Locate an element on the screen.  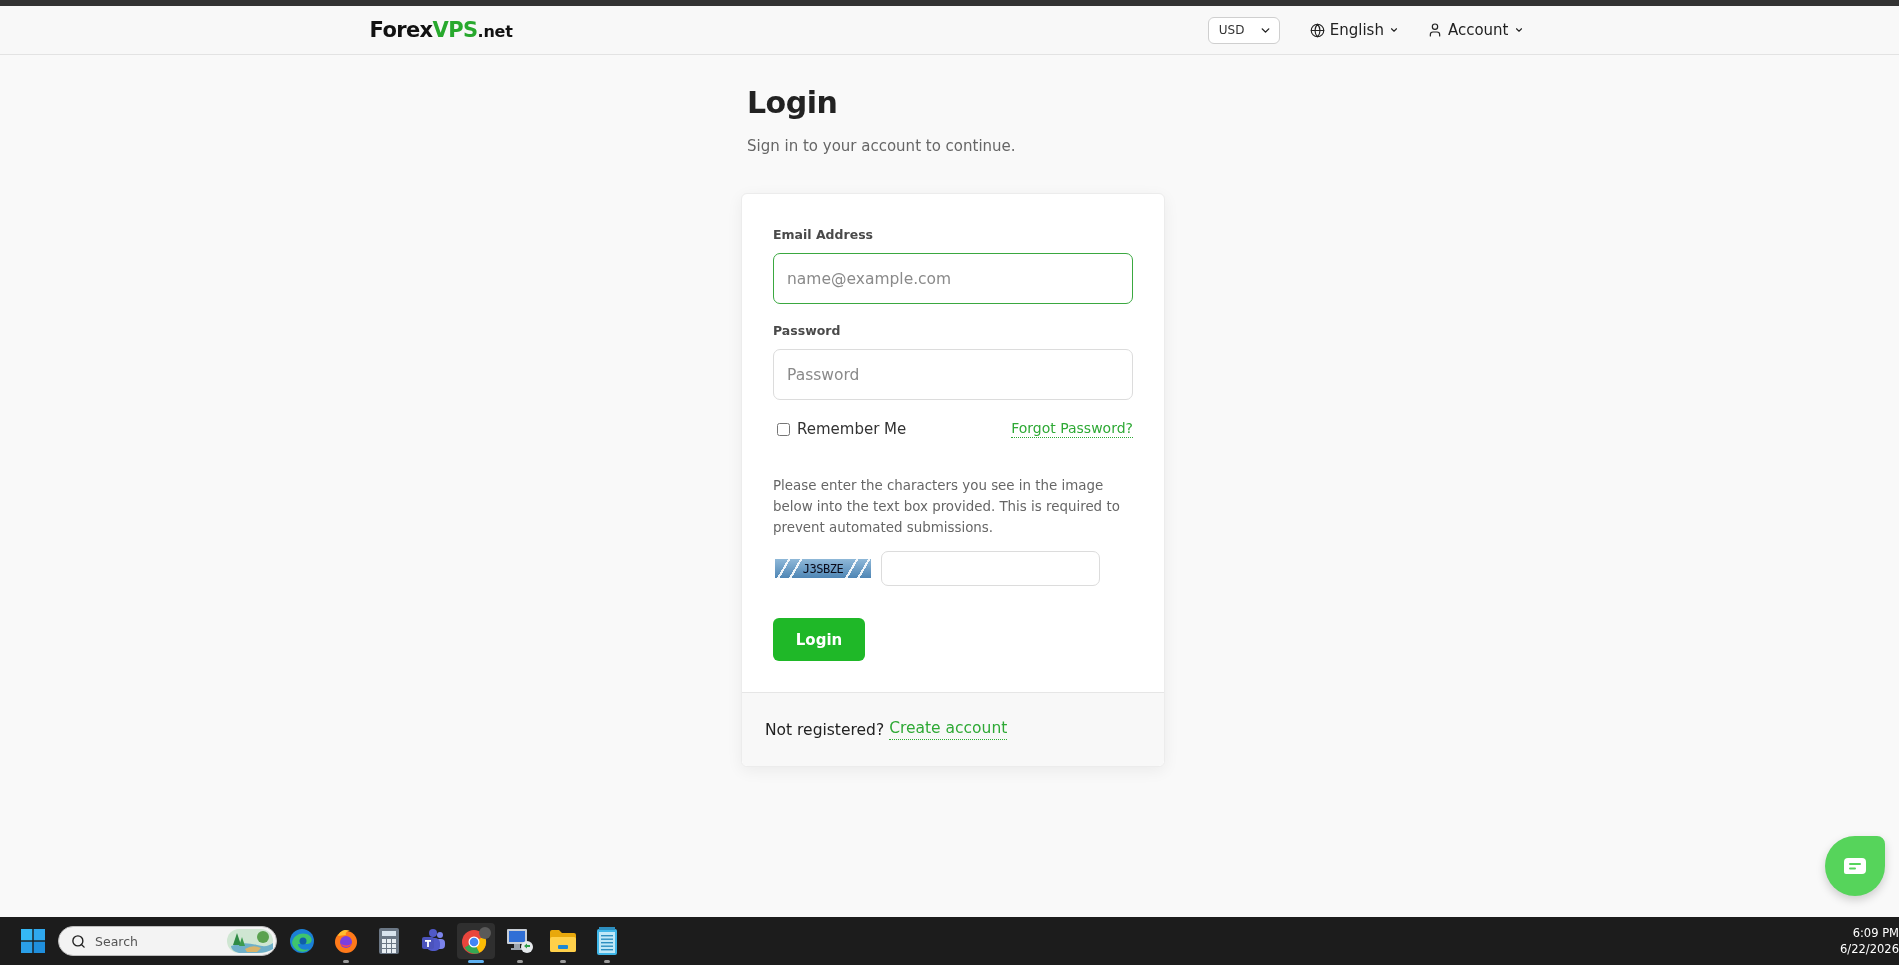
browser-avatar-icon is located at coordinates (476, 941).